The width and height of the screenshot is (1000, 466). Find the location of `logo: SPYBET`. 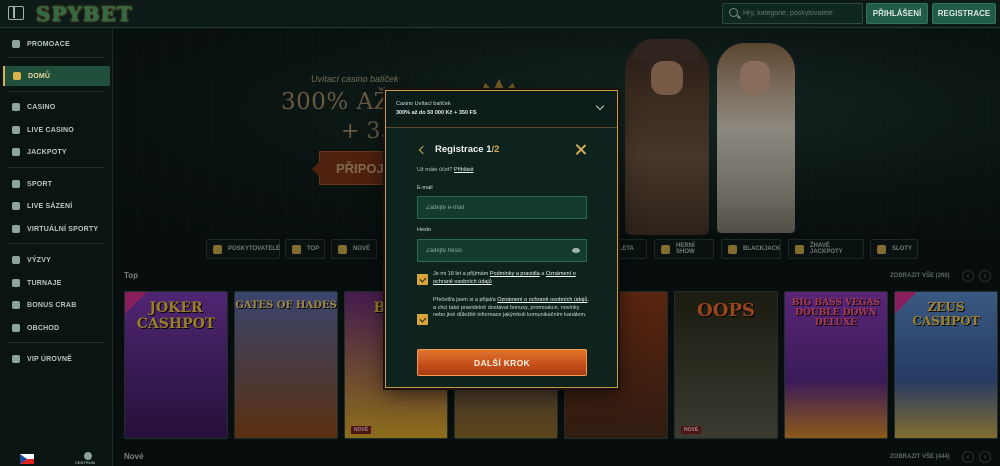

logo: SPYBET is located at coordinates (84, 14).